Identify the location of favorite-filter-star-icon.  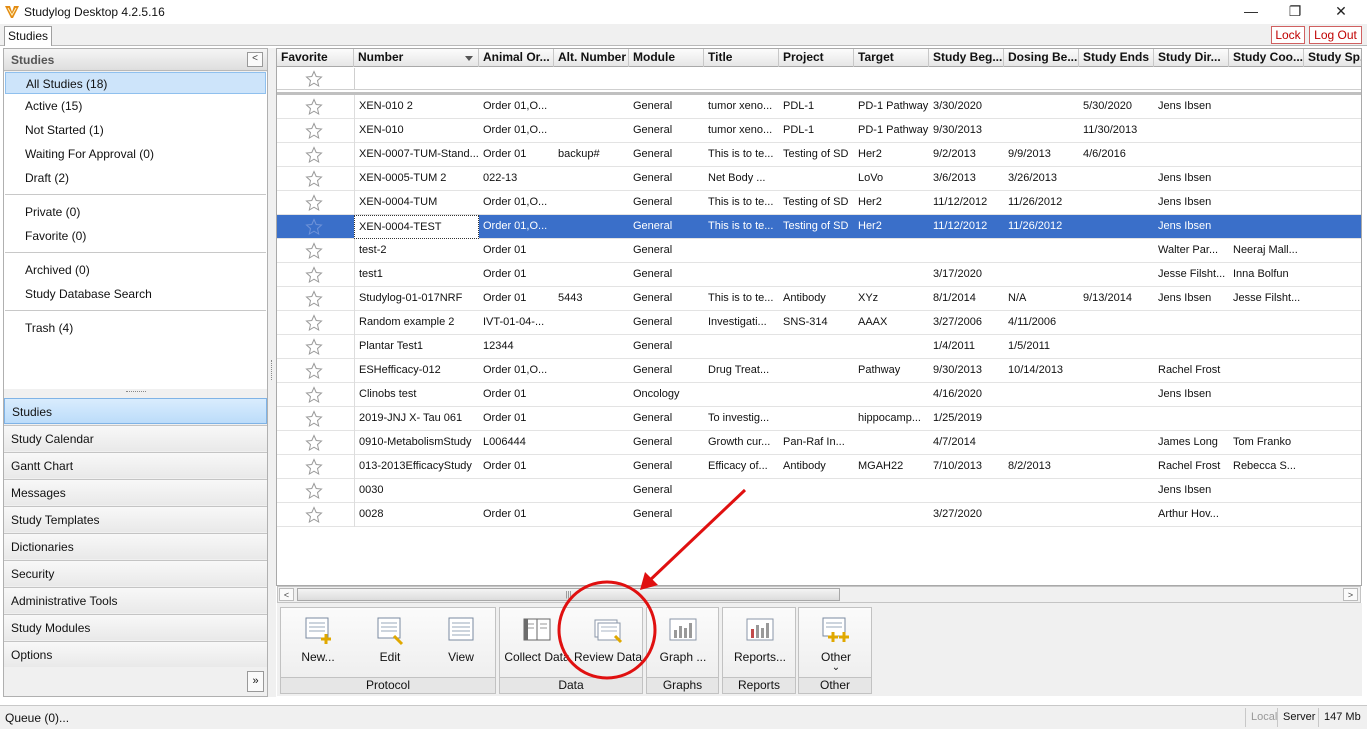
(314, 79).